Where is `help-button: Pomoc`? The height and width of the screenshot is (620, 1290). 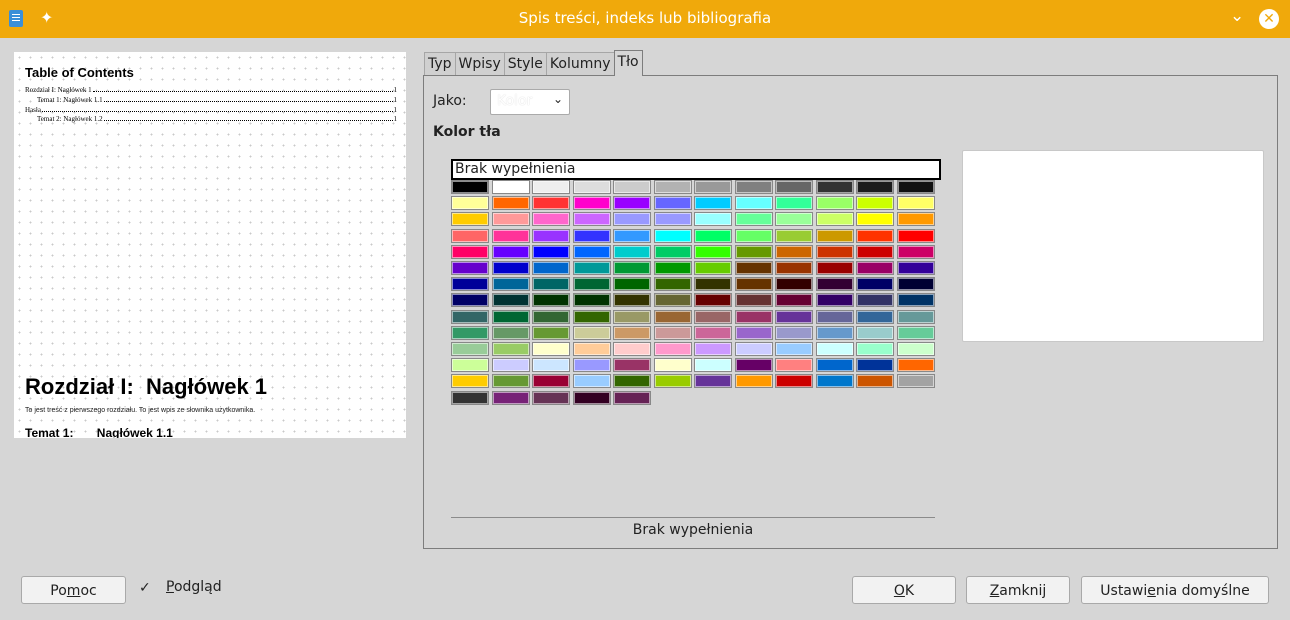 help-button: Pomoc is located at coordinates (73, 590).